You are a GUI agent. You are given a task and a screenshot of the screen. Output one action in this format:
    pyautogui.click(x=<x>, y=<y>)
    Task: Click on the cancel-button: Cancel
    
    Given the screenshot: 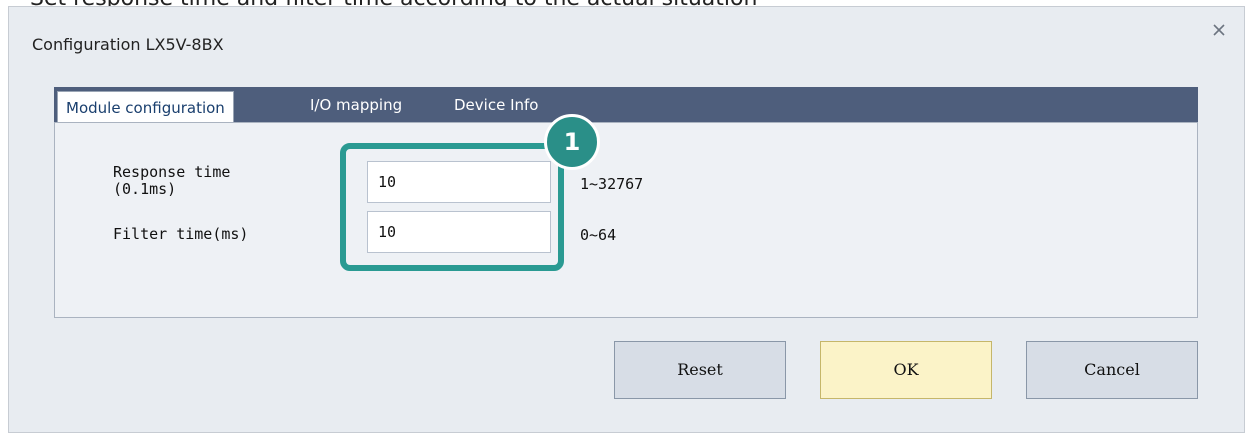 What is the action you would take?
    pyautogui.click(x=1112, y=370)
    